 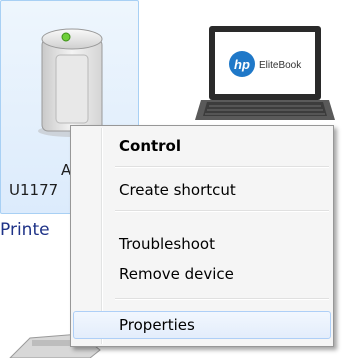 I want to click on device-label-line2: U1177, so click(x=34, y=190).